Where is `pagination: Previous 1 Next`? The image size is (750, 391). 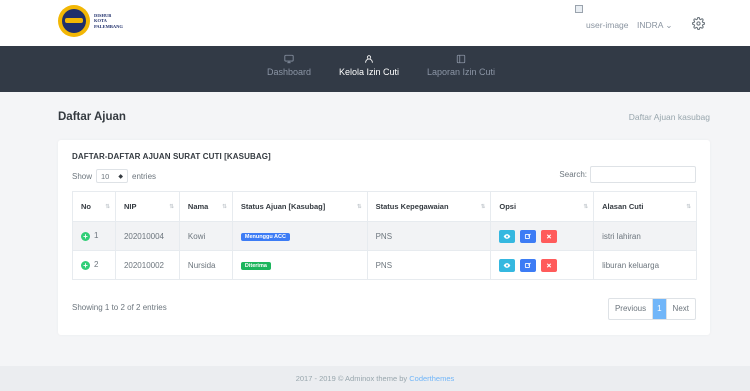 pagination: Previous 1 Next is located at coordinates (651, 309).